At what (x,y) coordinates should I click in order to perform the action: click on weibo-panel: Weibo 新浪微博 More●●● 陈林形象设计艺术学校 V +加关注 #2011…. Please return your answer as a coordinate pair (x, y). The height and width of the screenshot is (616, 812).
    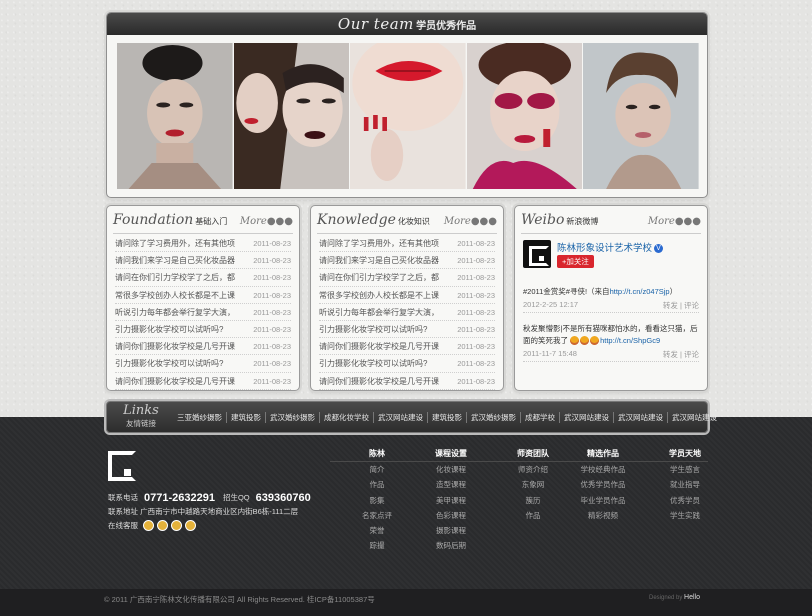
    Looking at the image, I should click on (611, 298).